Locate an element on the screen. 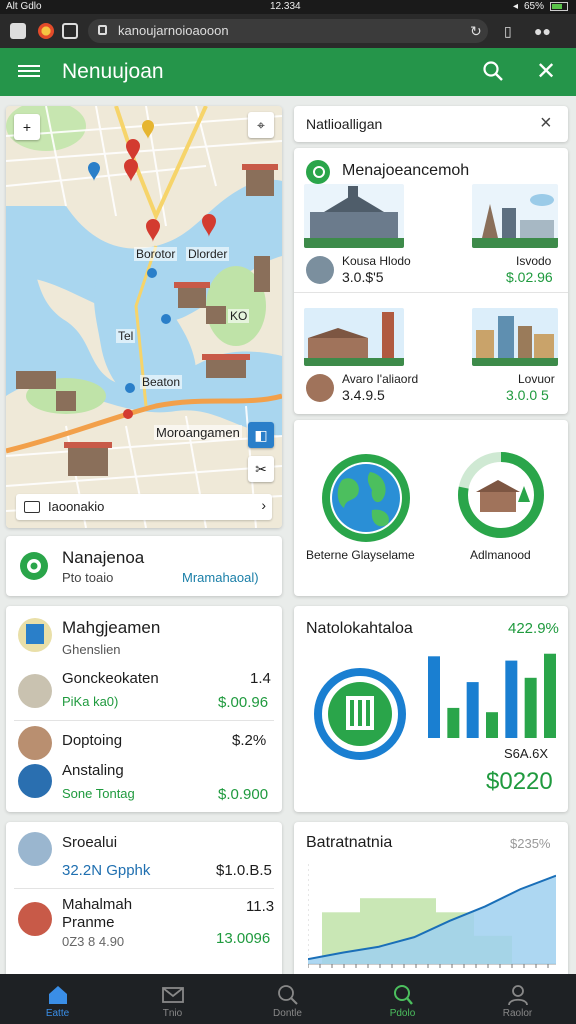 The width and height of the screenshot is (576, 1024). map-footer-label: Iaoonakio is located at coordinates (76, 506).